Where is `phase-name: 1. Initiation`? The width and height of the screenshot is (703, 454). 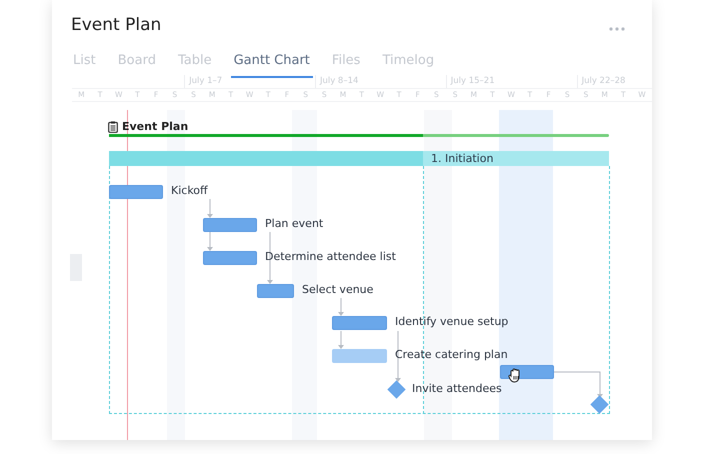 phase-name: 1. Initiation is located at coordinates (462, 158).